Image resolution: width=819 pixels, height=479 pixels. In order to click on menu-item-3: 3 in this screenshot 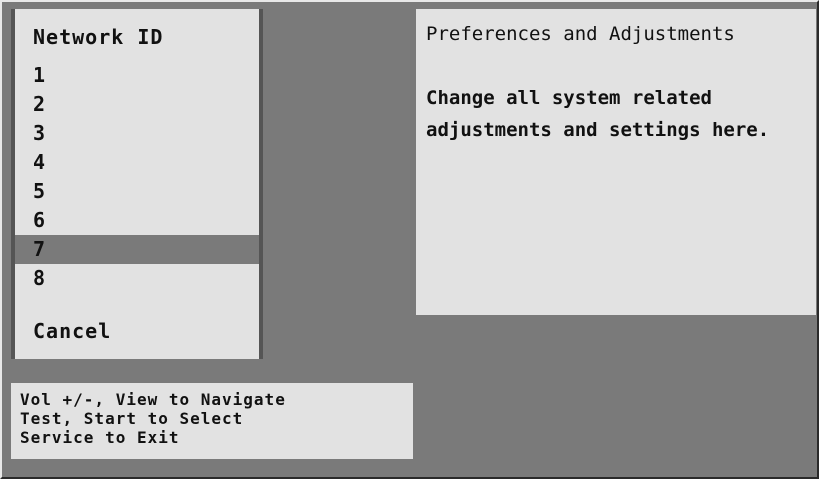, I will do `click(137, 133)`.